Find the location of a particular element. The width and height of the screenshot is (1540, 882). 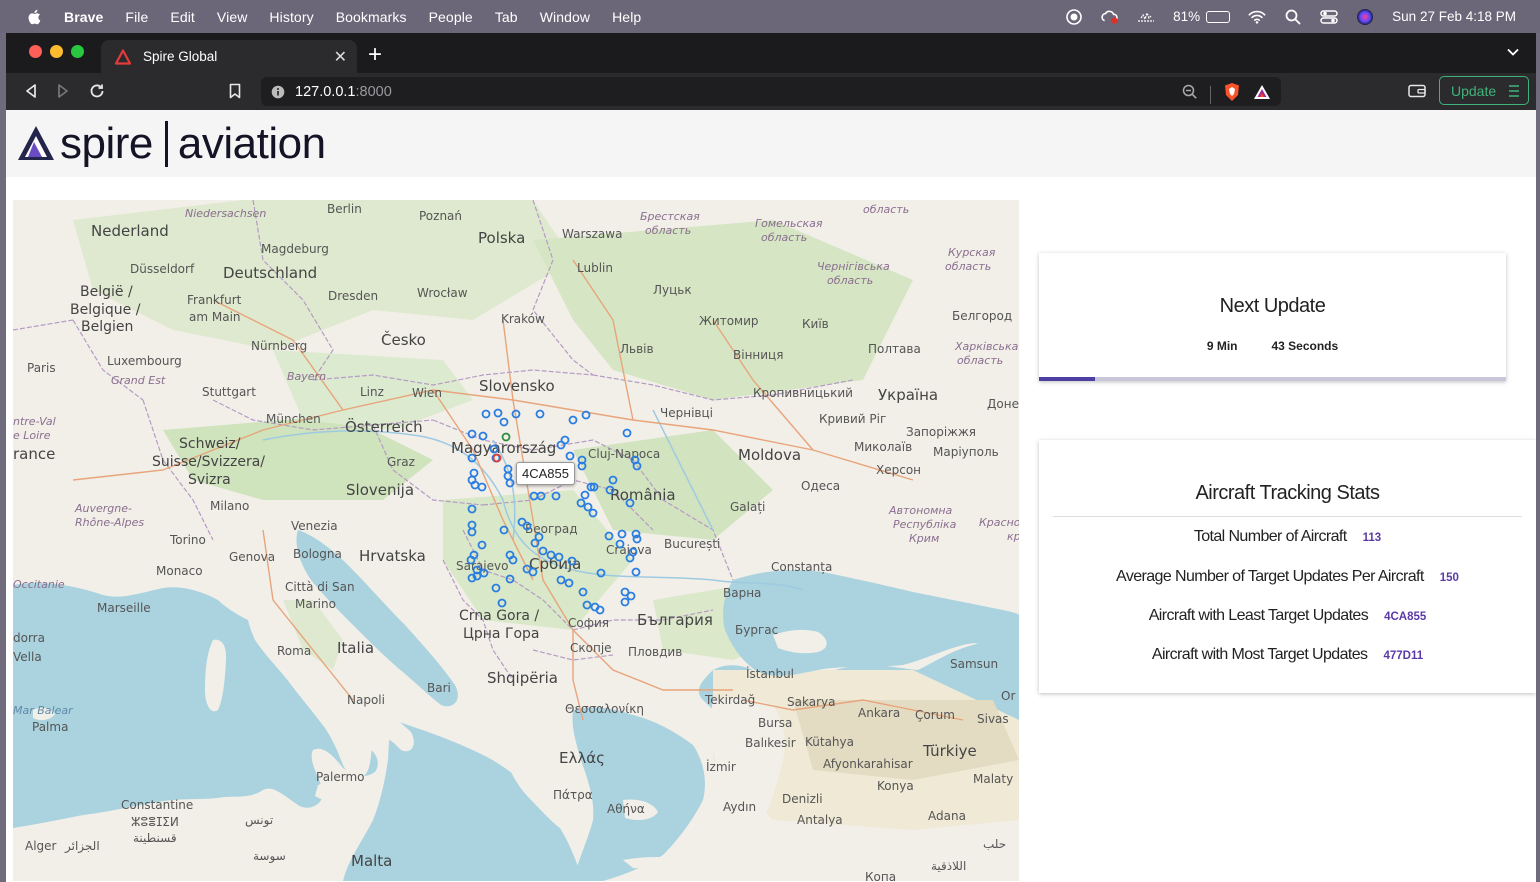

menu-view: View is located at coordinates (232, 17).